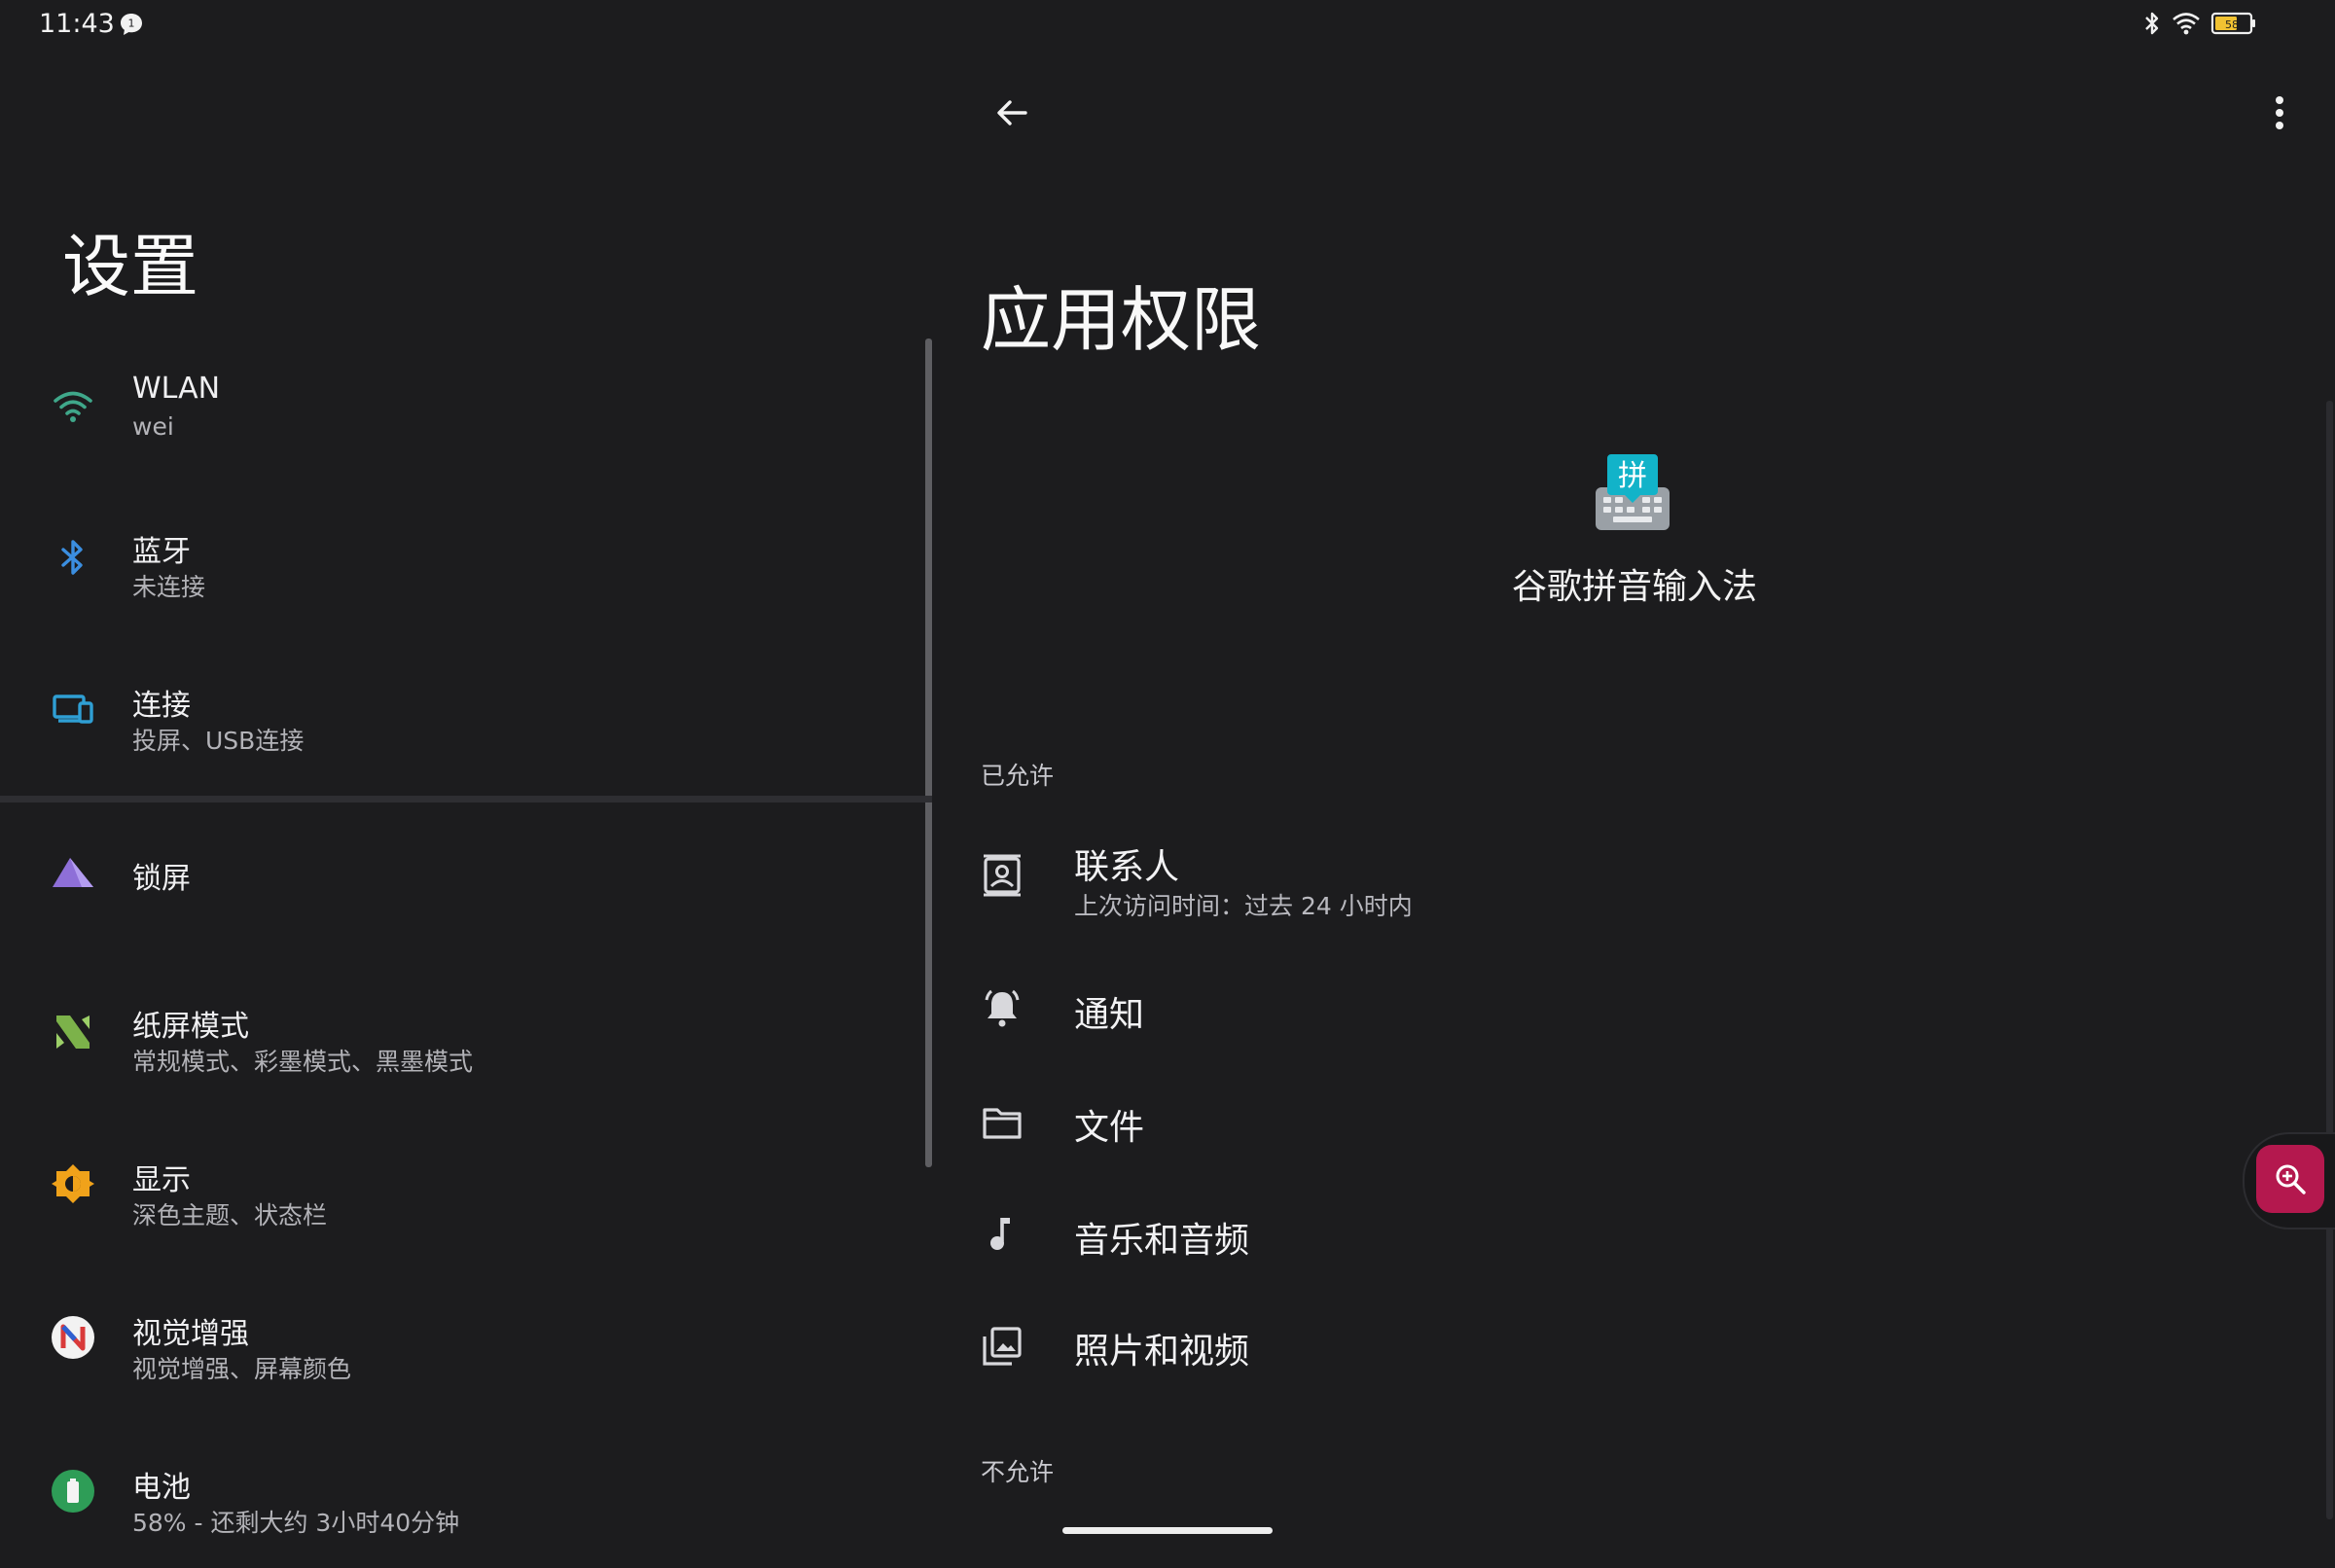 The width and height of the screenshot is (2335, 1568). Describe the element at coordinates (169, 587) in the screenshot. I see `settings-item-subtitle: 未连接` at that location.